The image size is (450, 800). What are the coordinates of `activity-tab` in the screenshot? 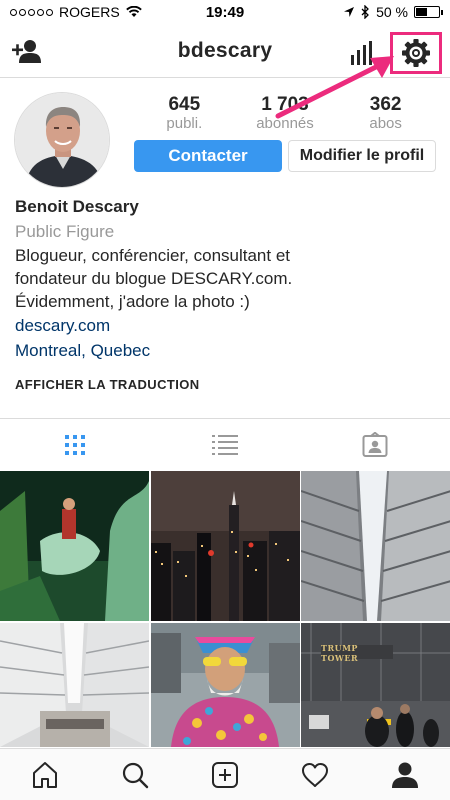 It's located at (315, 775).